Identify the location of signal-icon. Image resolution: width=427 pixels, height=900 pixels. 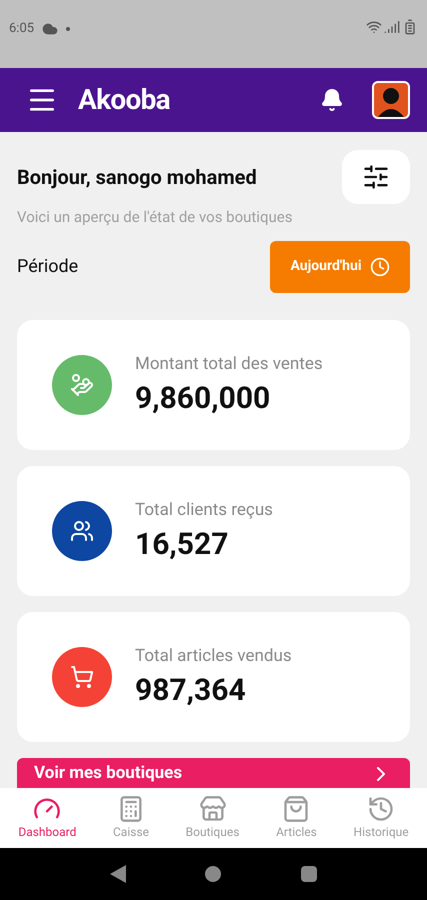
(392, 27).